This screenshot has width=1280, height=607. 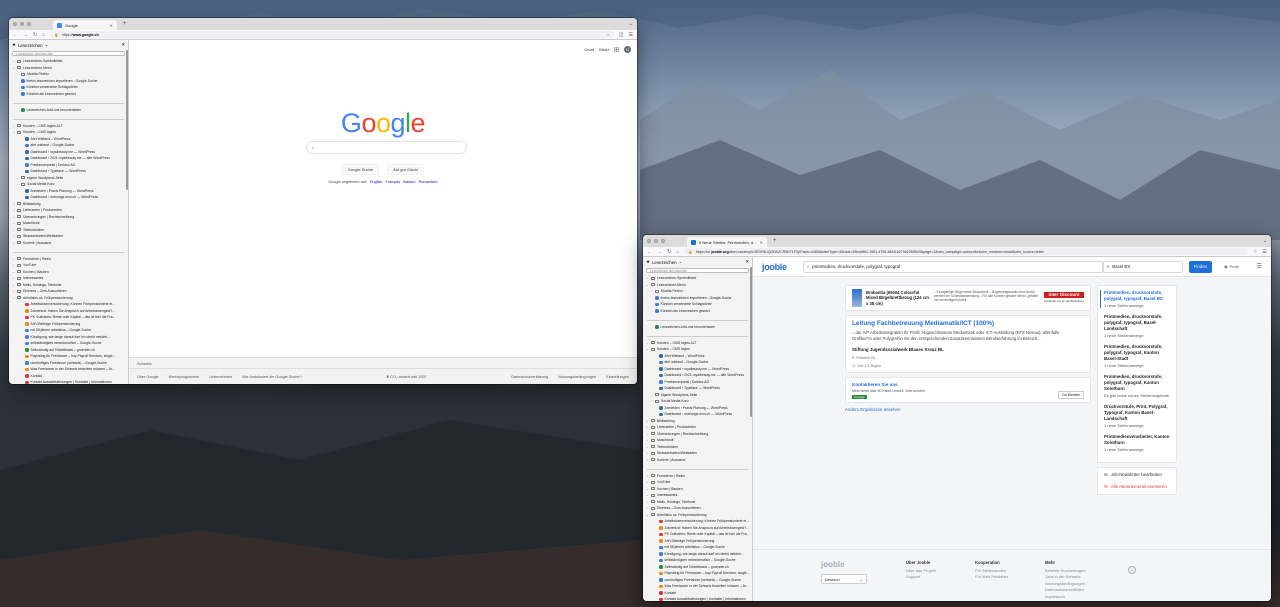 What do you see at coordinates (272, 377) in the screenshot?
I see `footer-how-search: Wie funktioniert die Google Suche?` at bounding box center [272, 377].